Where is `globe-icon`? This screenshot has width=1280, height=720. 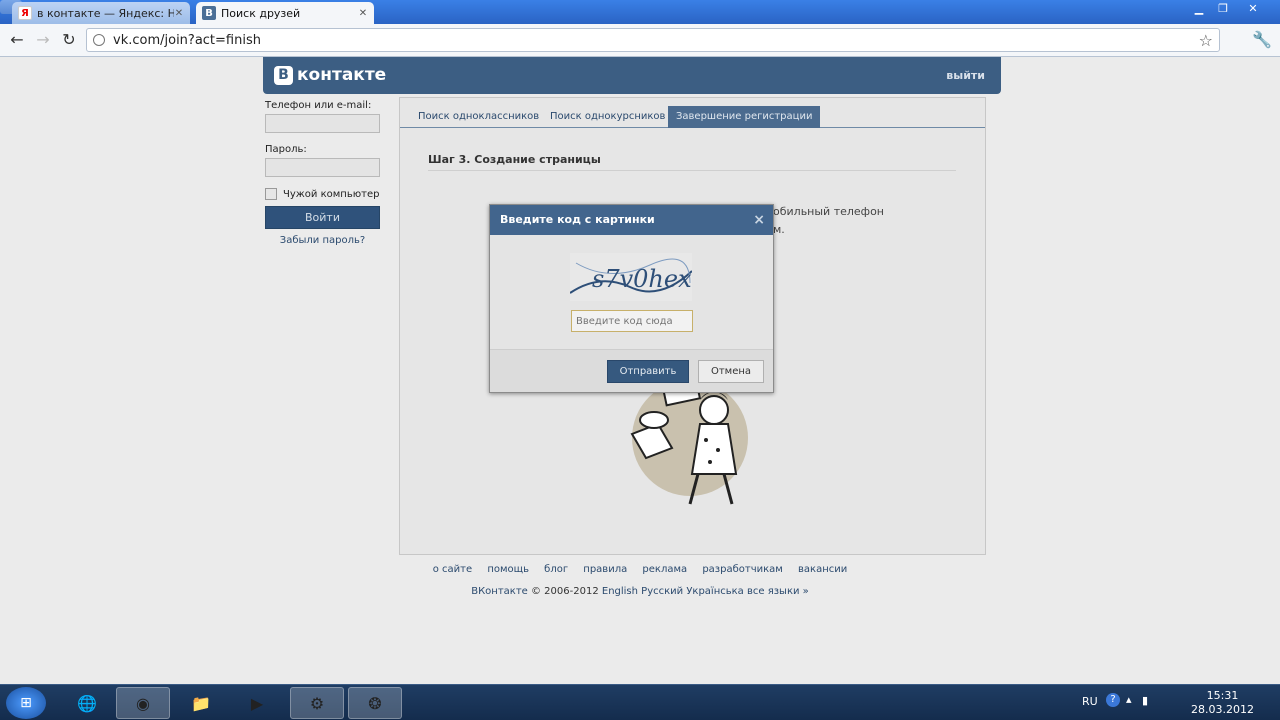
globe-icon is located at coordinates (99, 40).